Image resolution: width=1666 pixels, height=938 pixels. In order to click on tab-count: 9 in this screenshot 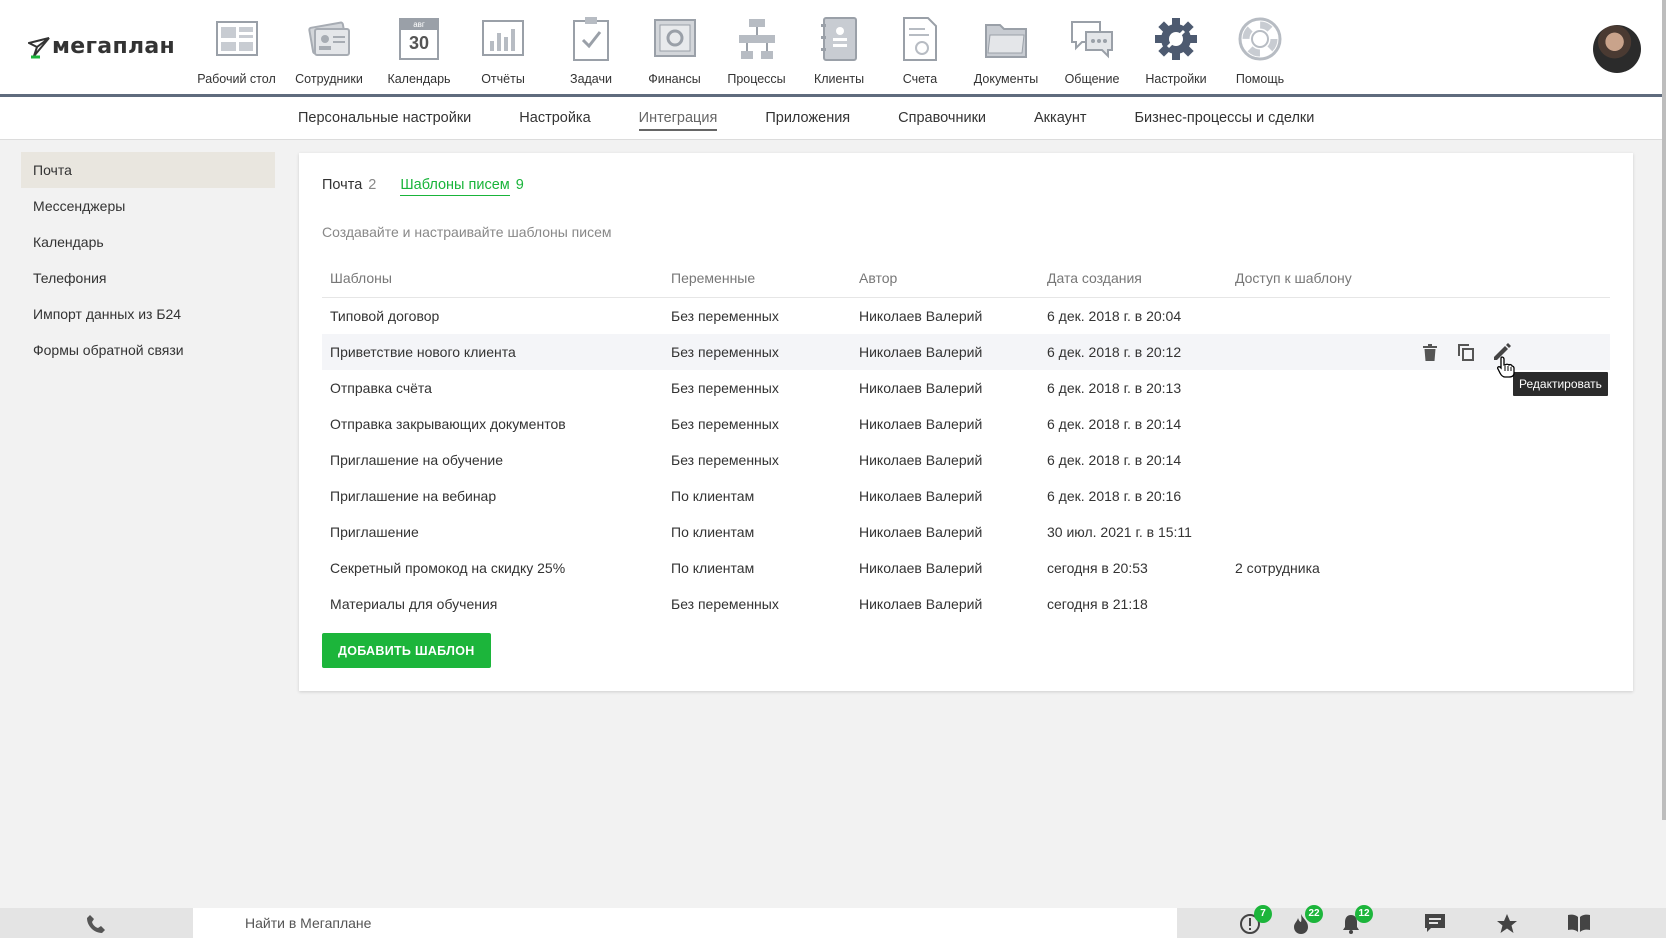, I will do `click(519, 185)`.